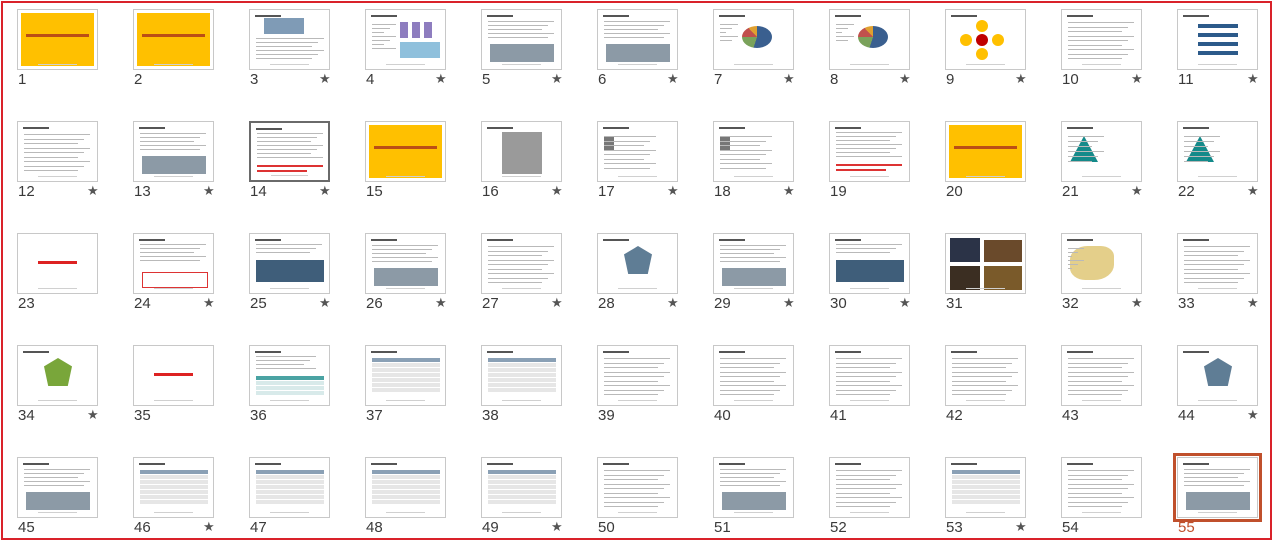 The image size is (1279, 557). I want to click on slide-thumbnail-33: 33 ★, so click(1228, 283).